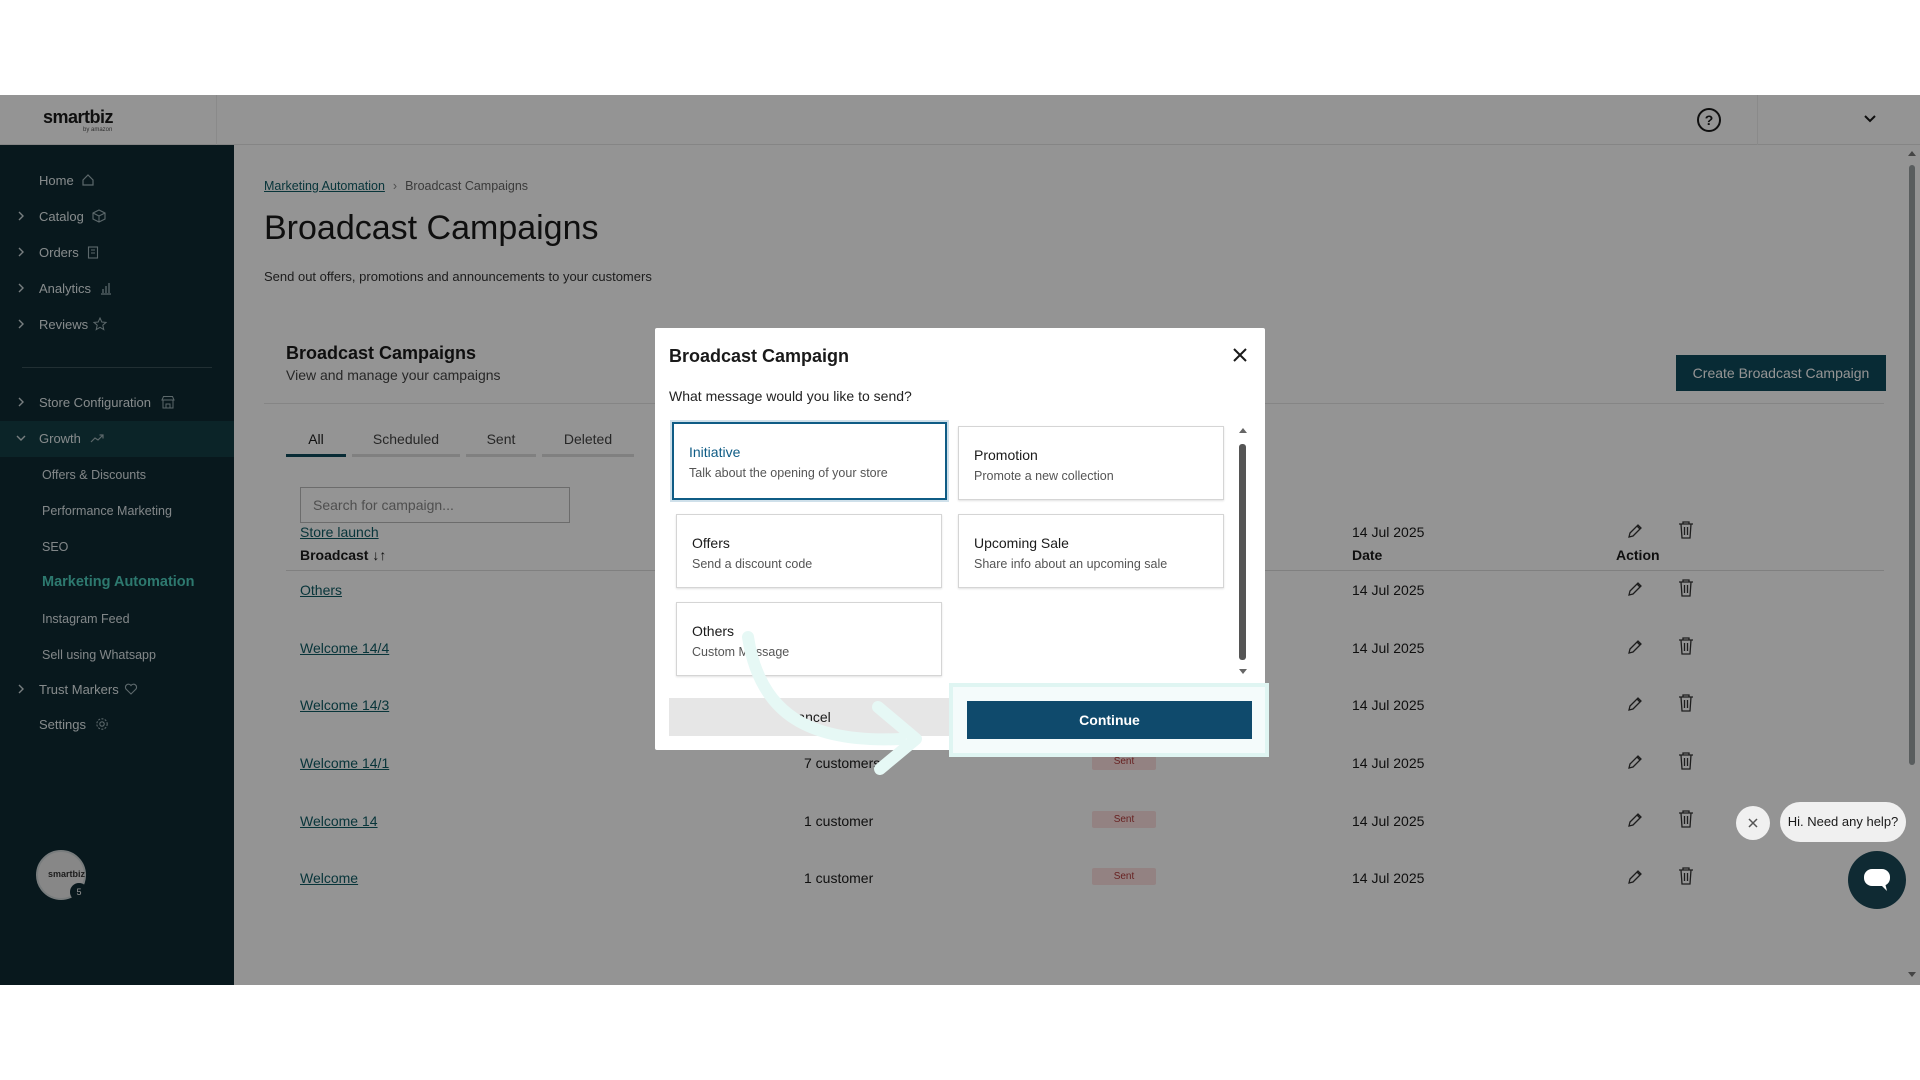  Describe the element at coordinates (832, 703) in the screenshot. I see `tutorial-arrow-icon` at that location.